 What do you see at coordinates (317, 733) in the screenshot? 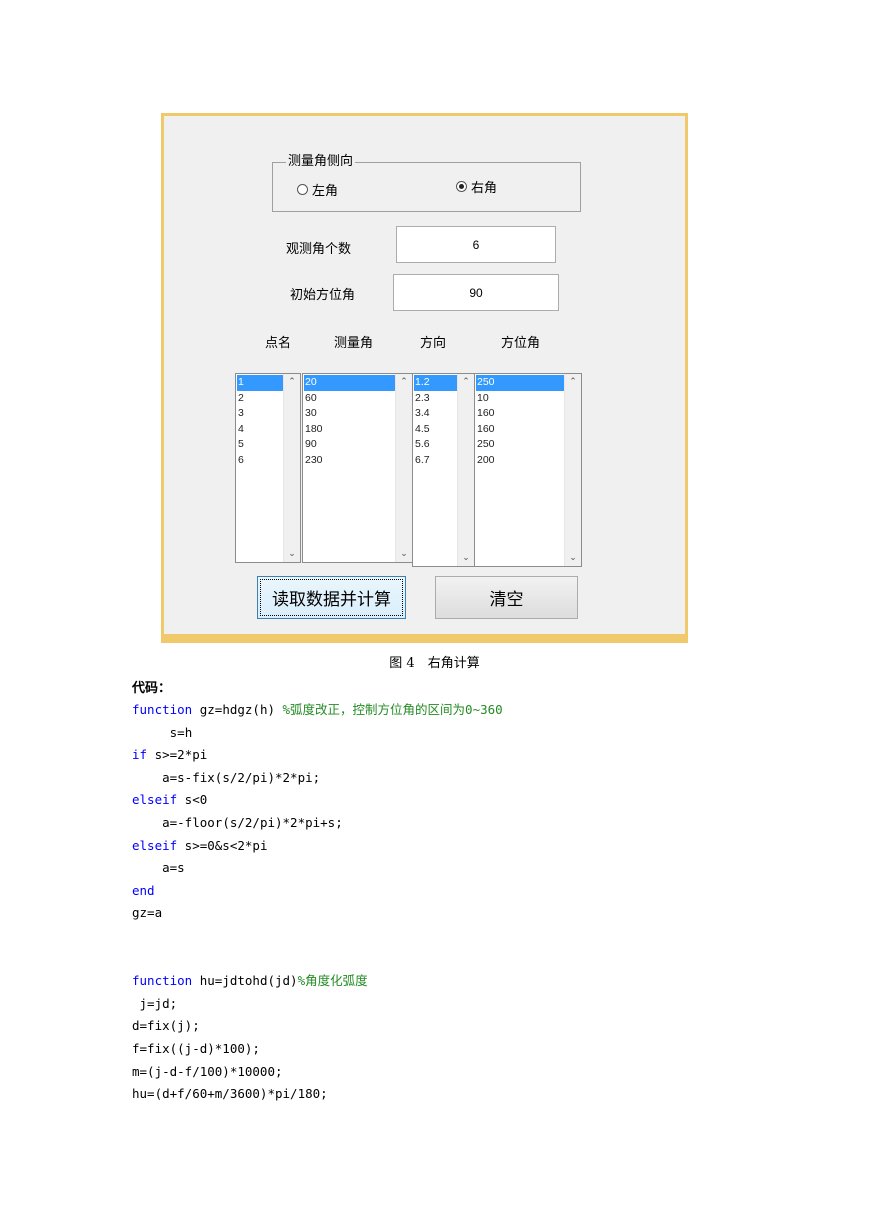
I see `code-line: s=h` at bounding box center [317, 733].